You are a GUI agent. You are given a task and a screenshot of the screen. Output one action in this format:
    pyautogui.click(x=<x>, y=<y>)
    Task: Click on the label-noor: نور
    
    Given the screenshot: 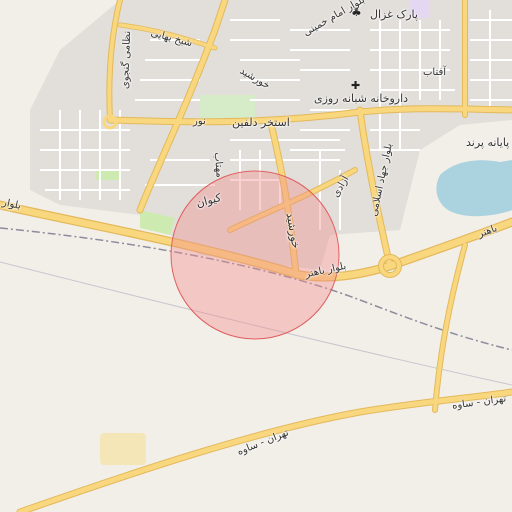 What is the action you would take?
    pyautogui.click(x=199, y=121)
    